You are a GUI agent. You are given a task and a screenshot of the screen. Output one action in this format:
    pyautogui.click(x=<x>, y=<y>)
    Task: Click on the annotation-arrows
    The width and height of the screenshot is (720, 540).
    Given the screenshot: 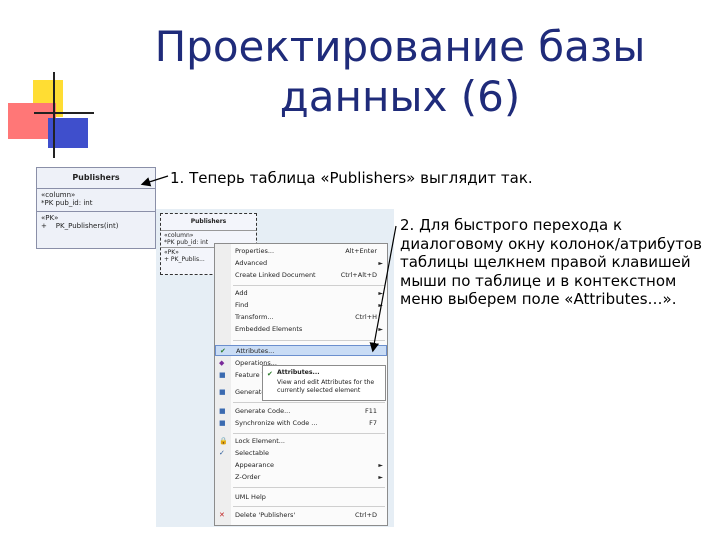 What is the action you would take?
    pyautogui.click(x=268, y=264)
    